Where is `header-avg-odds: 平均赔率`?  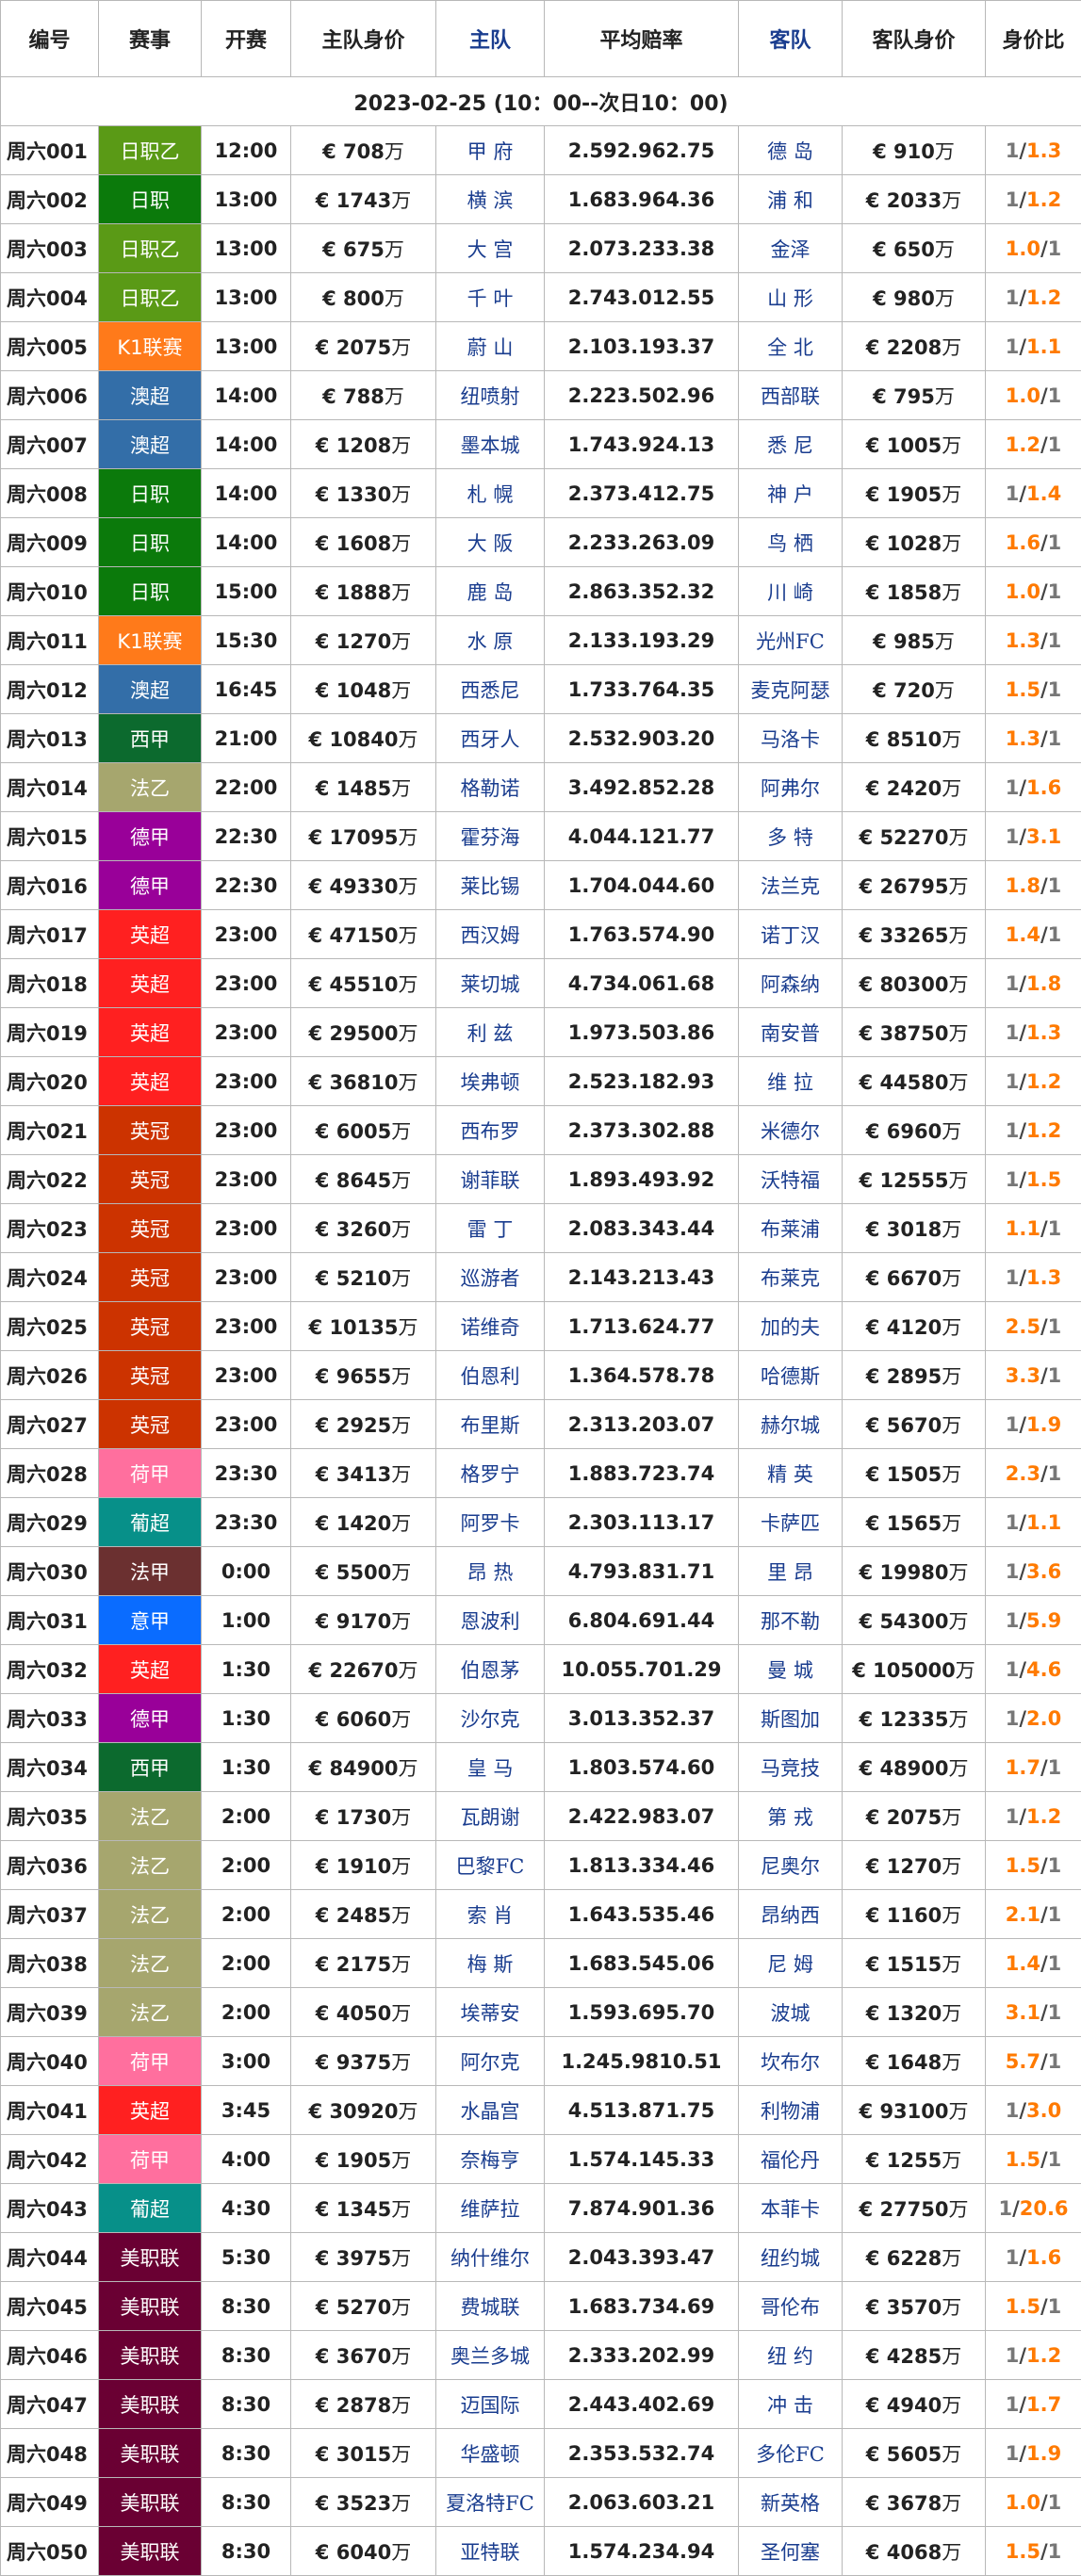 header-avg-odds: 平均赔率 is located at coordinates (642, 39).